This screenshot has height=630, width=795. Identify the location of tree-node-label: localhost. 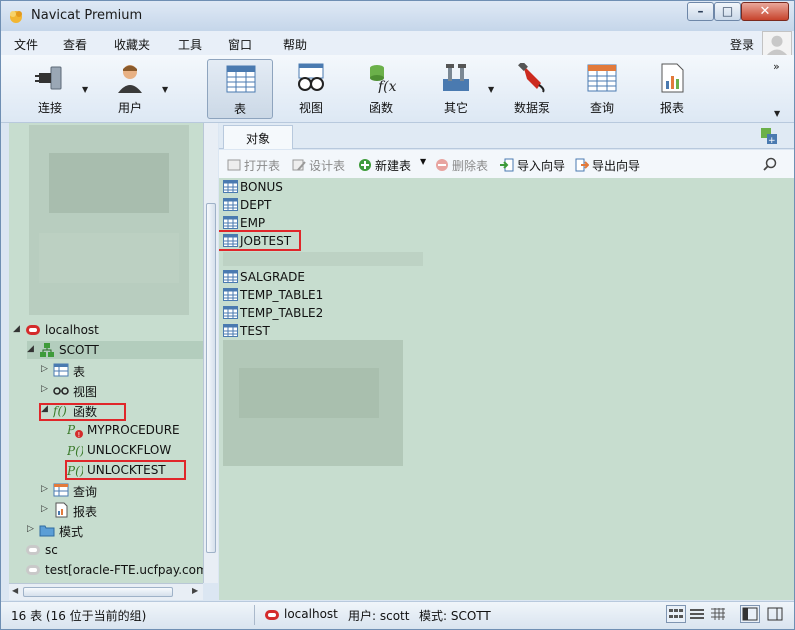
(72, 330).